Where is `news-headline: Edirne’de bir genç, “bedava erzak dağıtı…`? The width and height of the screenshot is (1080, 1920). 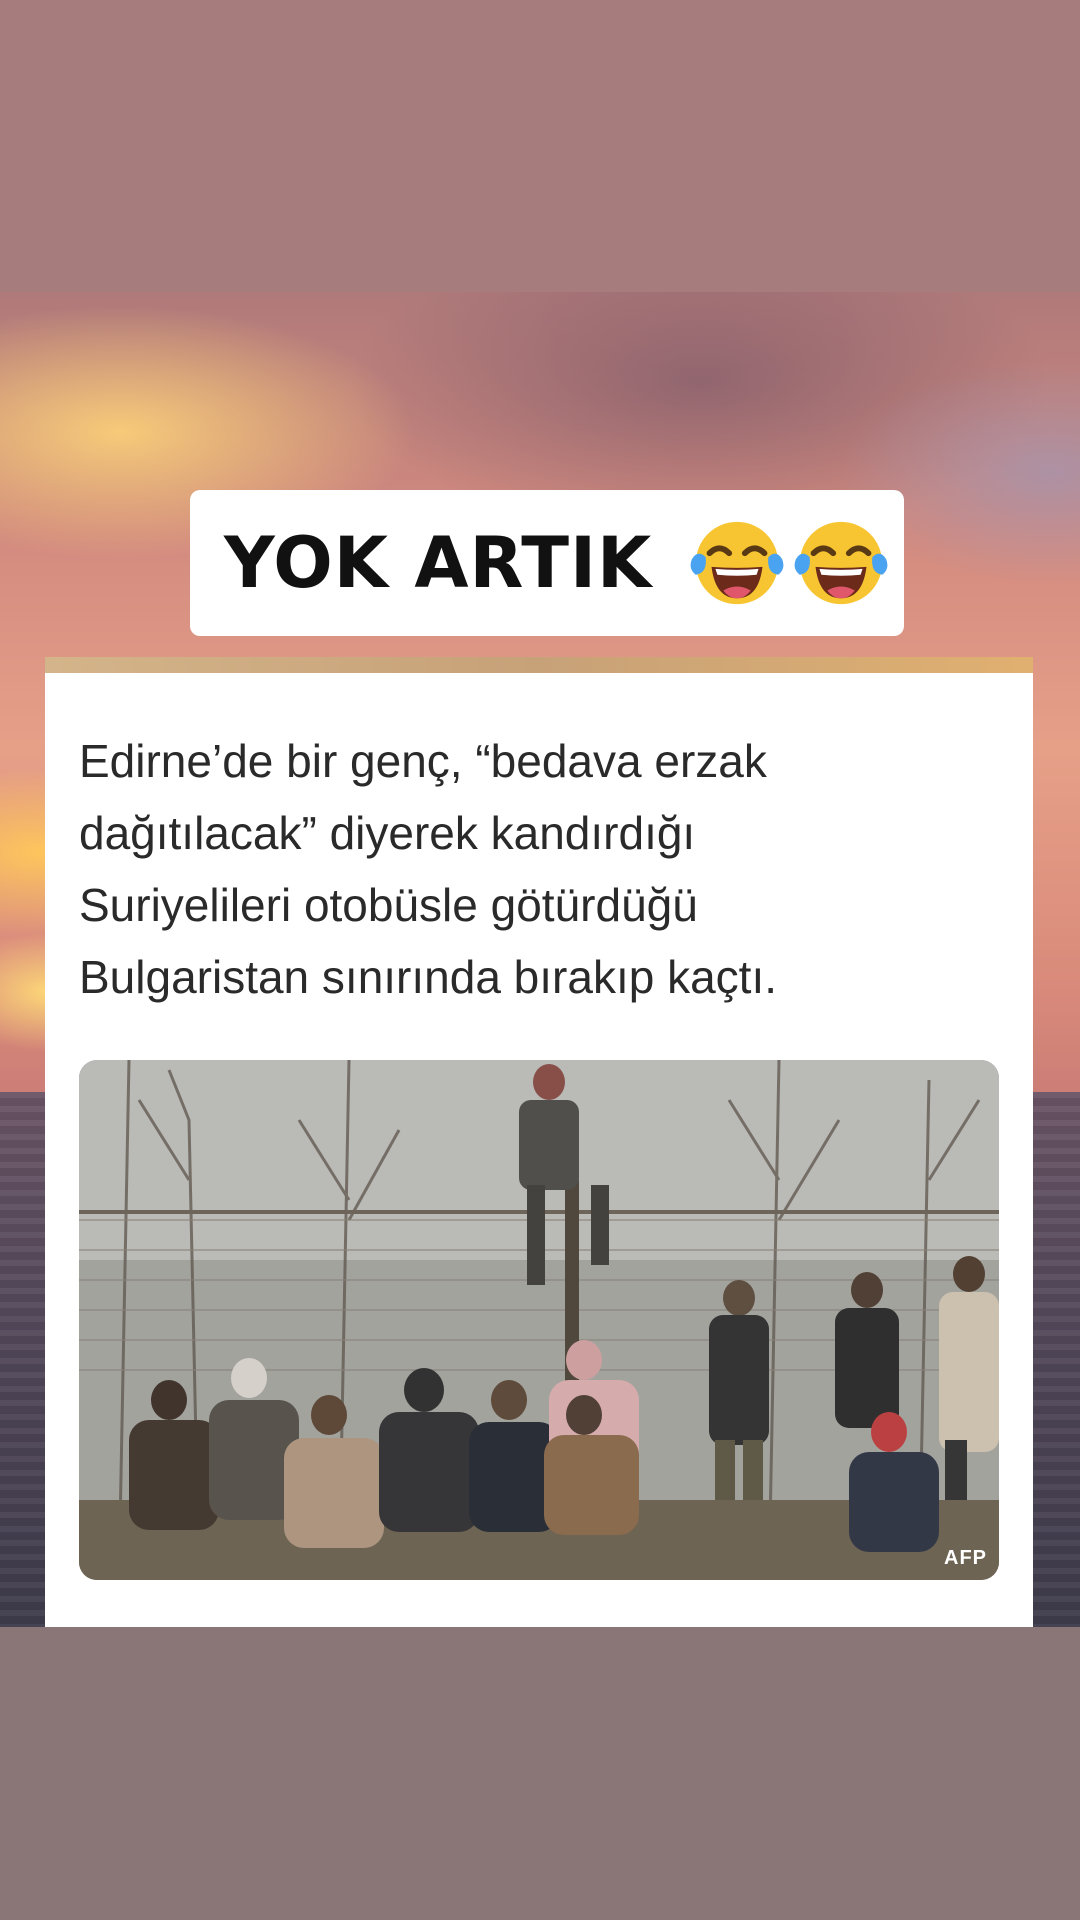
news-headline: Edirne’de bir genç, “bedava erzak dağıtı… is located at coordinates (539, 869).